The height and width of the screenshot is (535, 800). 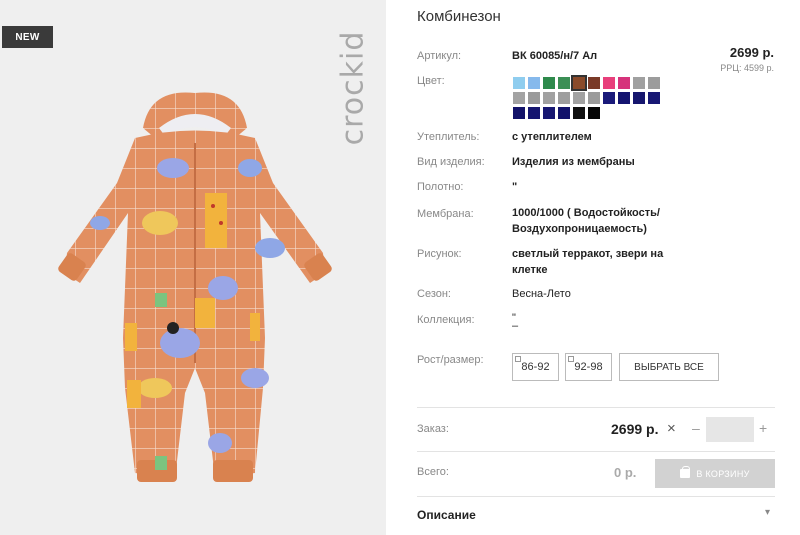 What do you see at coordinates (439, 254) in the screenshot?
I see `pattern-label: Рисунок:` at bounding box center [439, 254].